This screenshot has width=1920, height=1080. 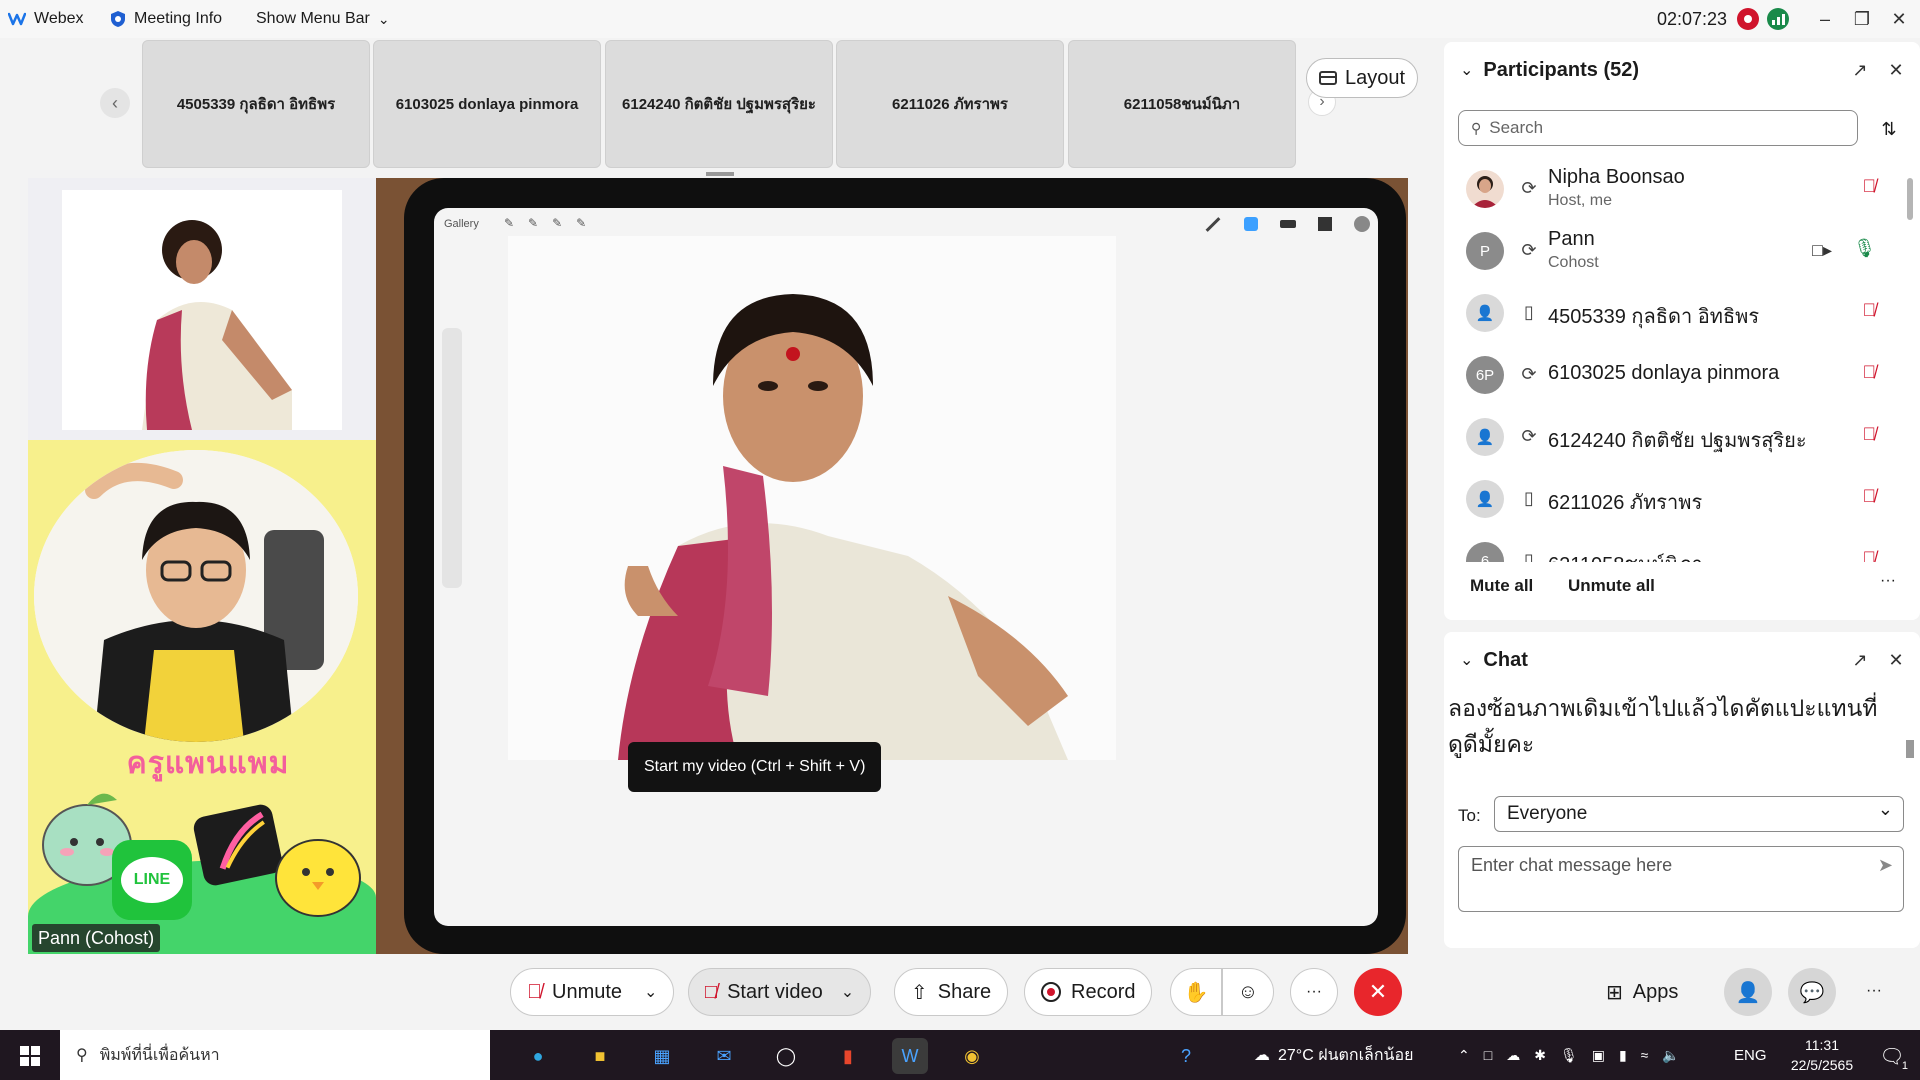 I want to click on participant-row: P ⟳ Pann Cohost □▸ 🎙, so click(x=1674, y=251).